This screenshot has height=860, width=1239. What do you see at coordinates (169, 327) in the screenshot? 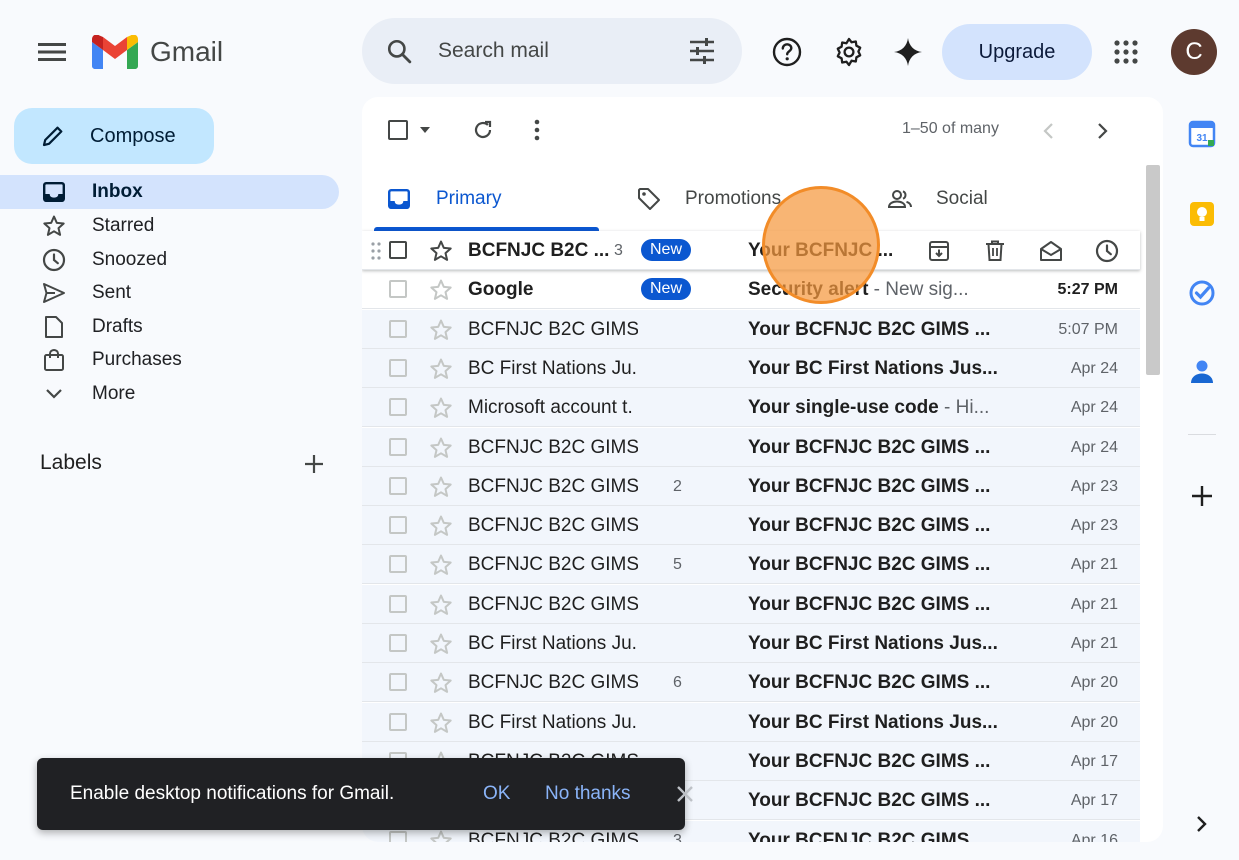
I see `sidebar-item-drafts: Drafts` at bounding box center [169, 327].